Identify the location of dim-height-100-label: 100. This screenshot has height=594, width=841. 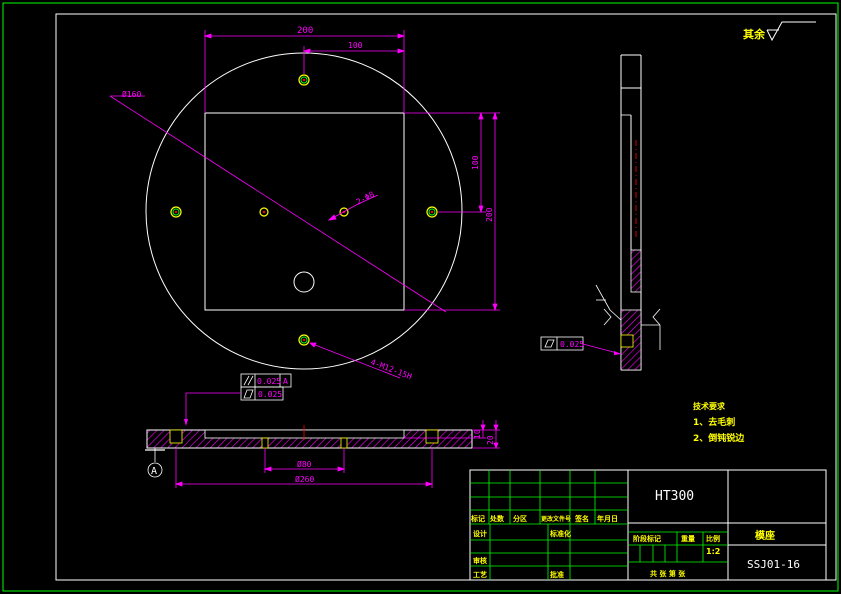
(475, 162).